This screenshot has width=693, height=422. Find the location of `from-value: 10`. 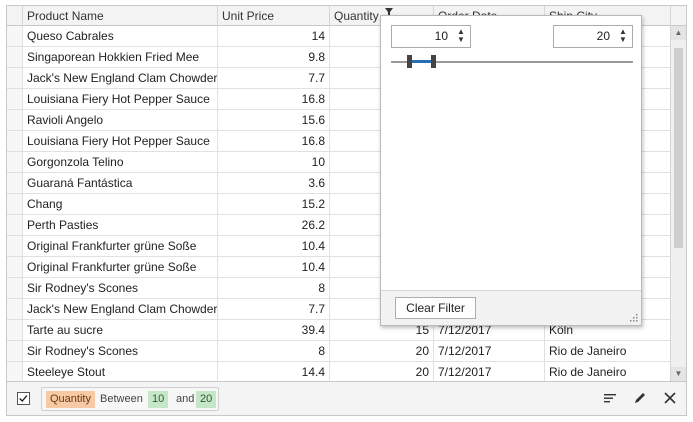

from-value: 10 is located at coordinates (441, 36).